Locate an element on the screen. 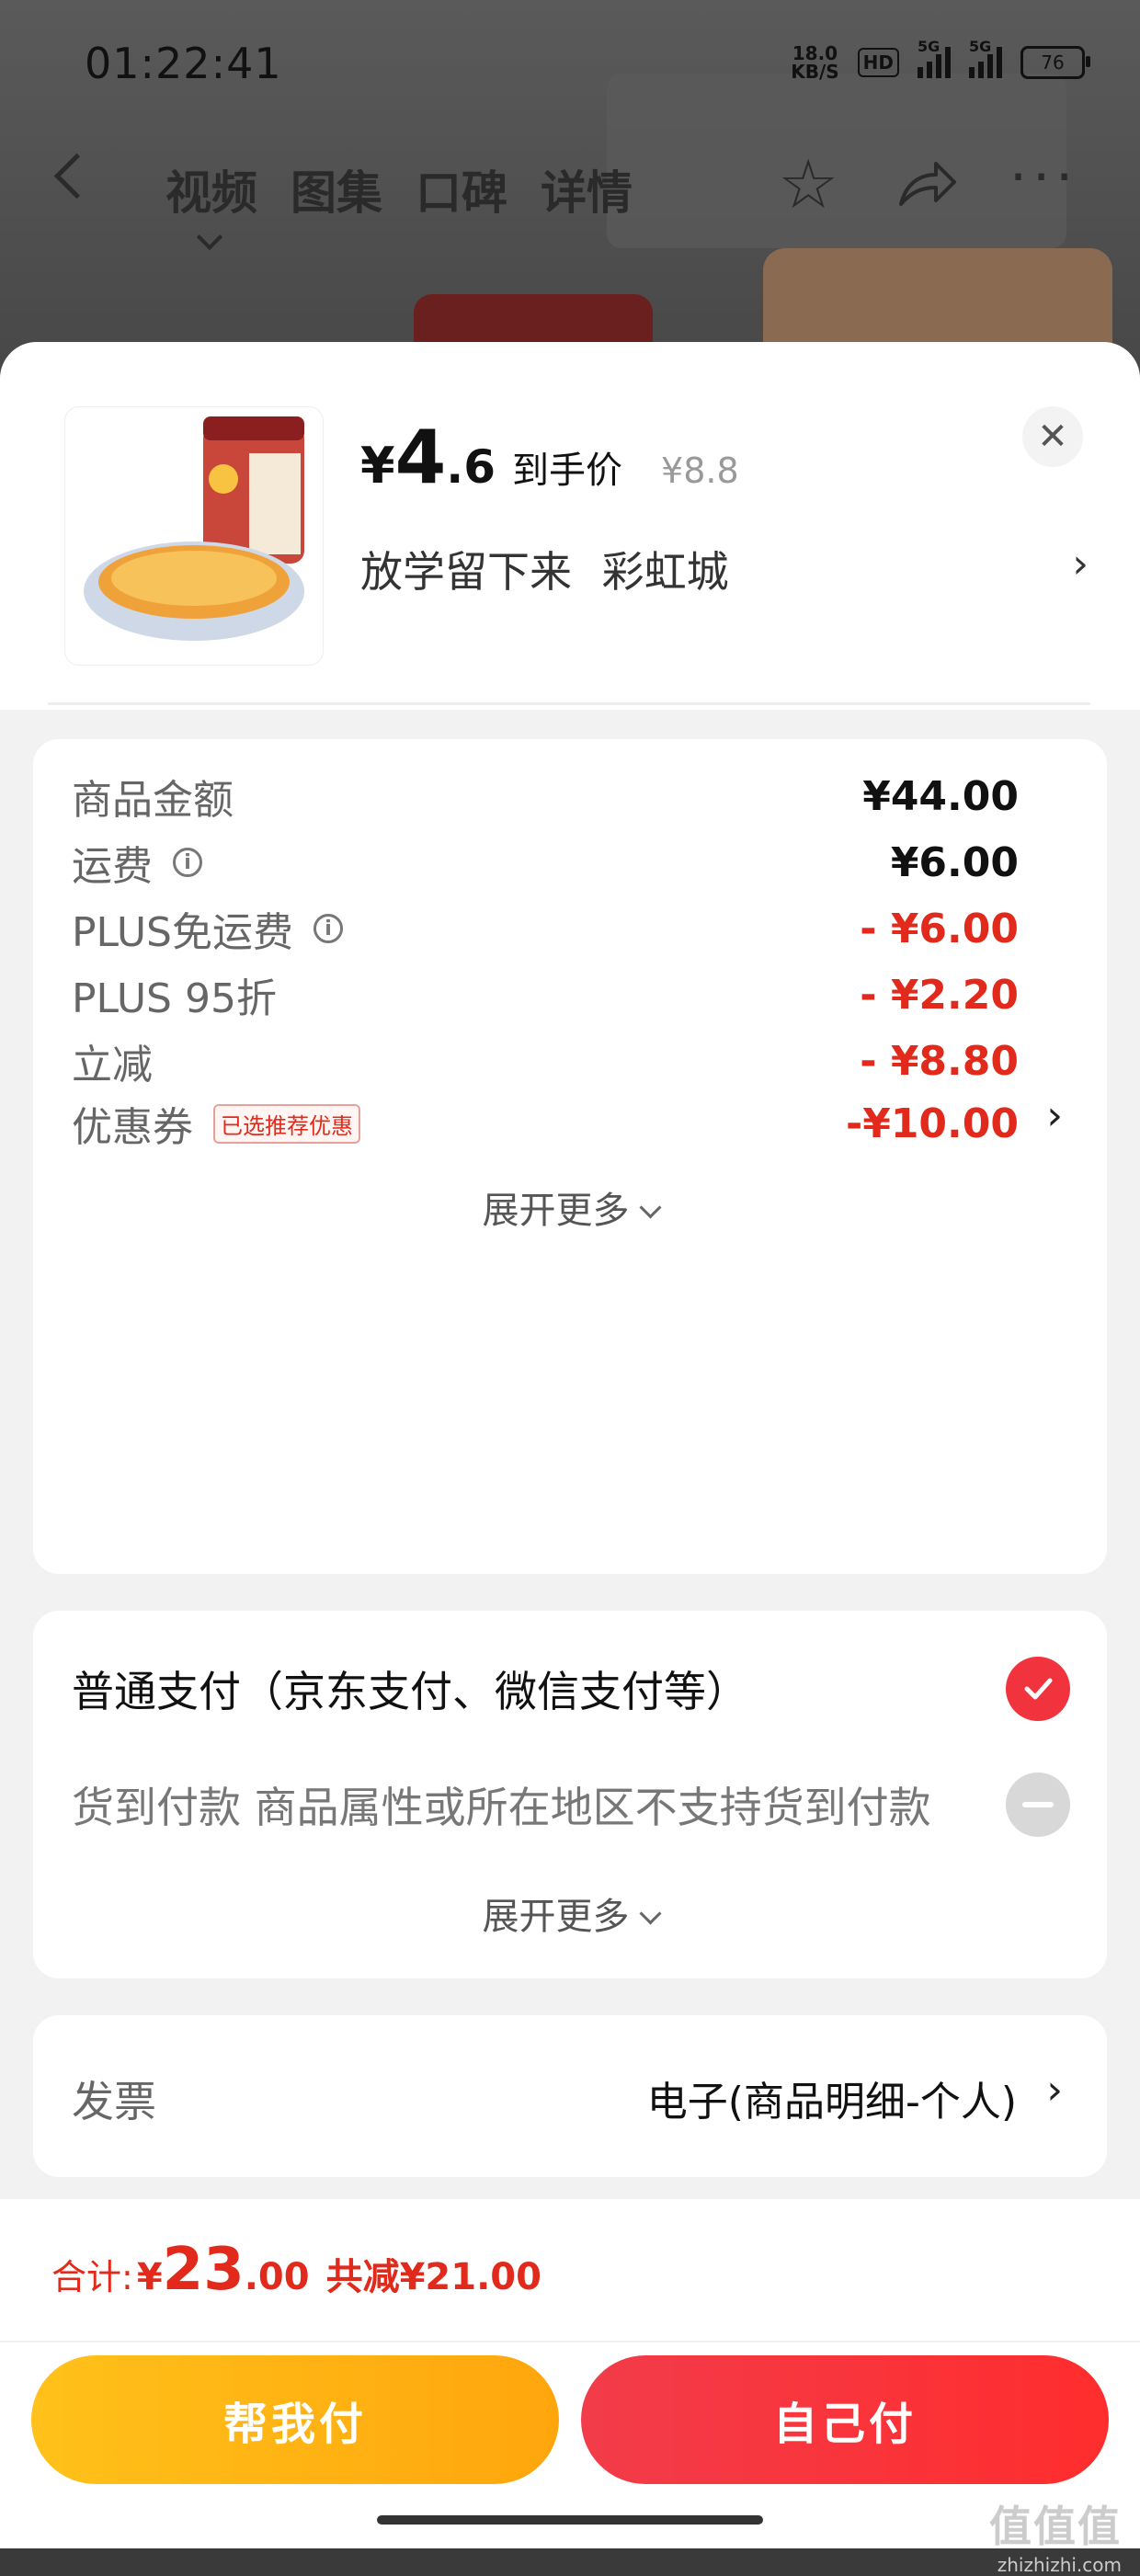  top-navigation: 视频 图集 口碑 详情 ☆ ··· is located at coordinates (570, 184).